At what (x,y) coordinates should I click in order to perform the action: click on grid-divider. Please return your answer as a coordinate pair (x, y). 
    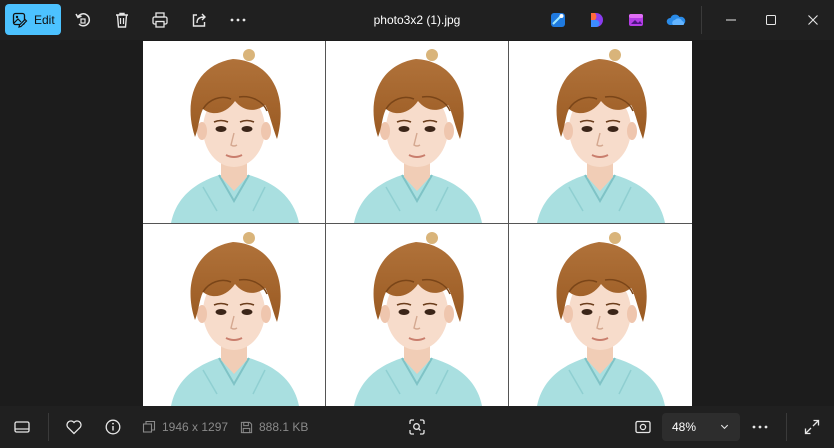
    Looking at the image, I should click on (417, 223).